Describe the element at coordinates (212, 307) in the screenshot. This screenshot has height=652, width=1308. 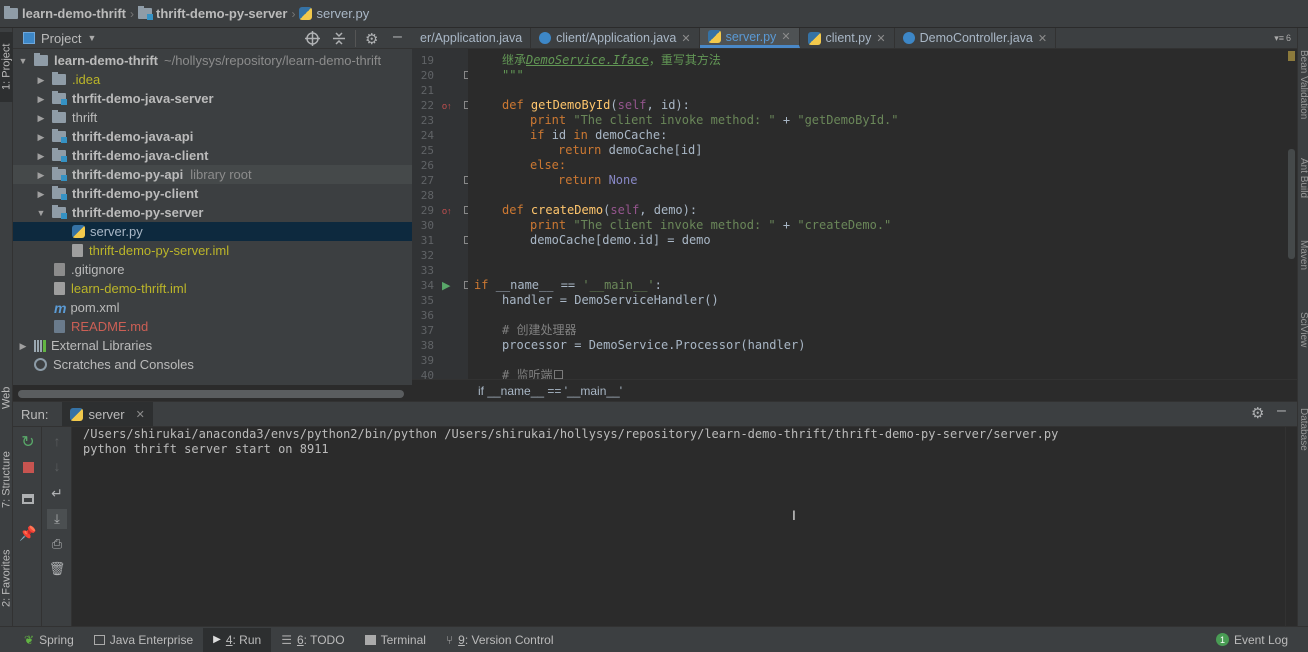
I see `tree-item-pom-xml: m pom.xml` at that location.